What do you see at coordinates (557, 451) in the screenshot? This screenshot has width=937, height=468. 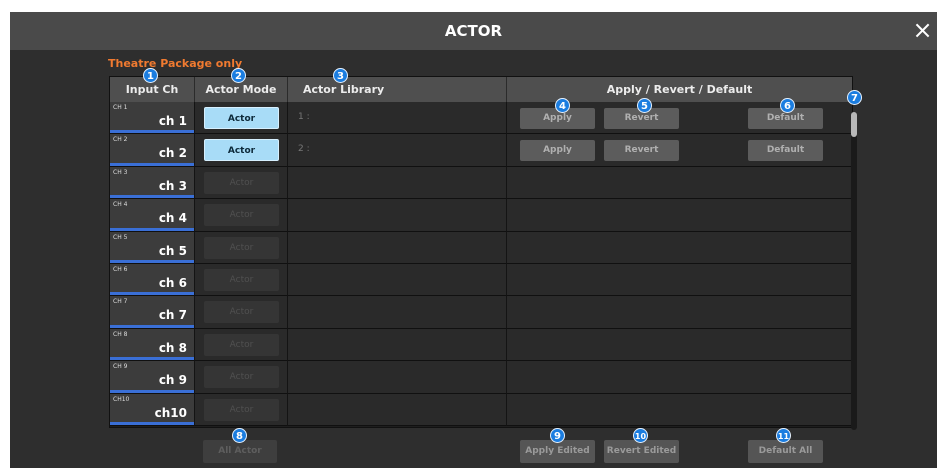 I see `apply-edited-button: Apply Edited` at bounding box center [557, 451].